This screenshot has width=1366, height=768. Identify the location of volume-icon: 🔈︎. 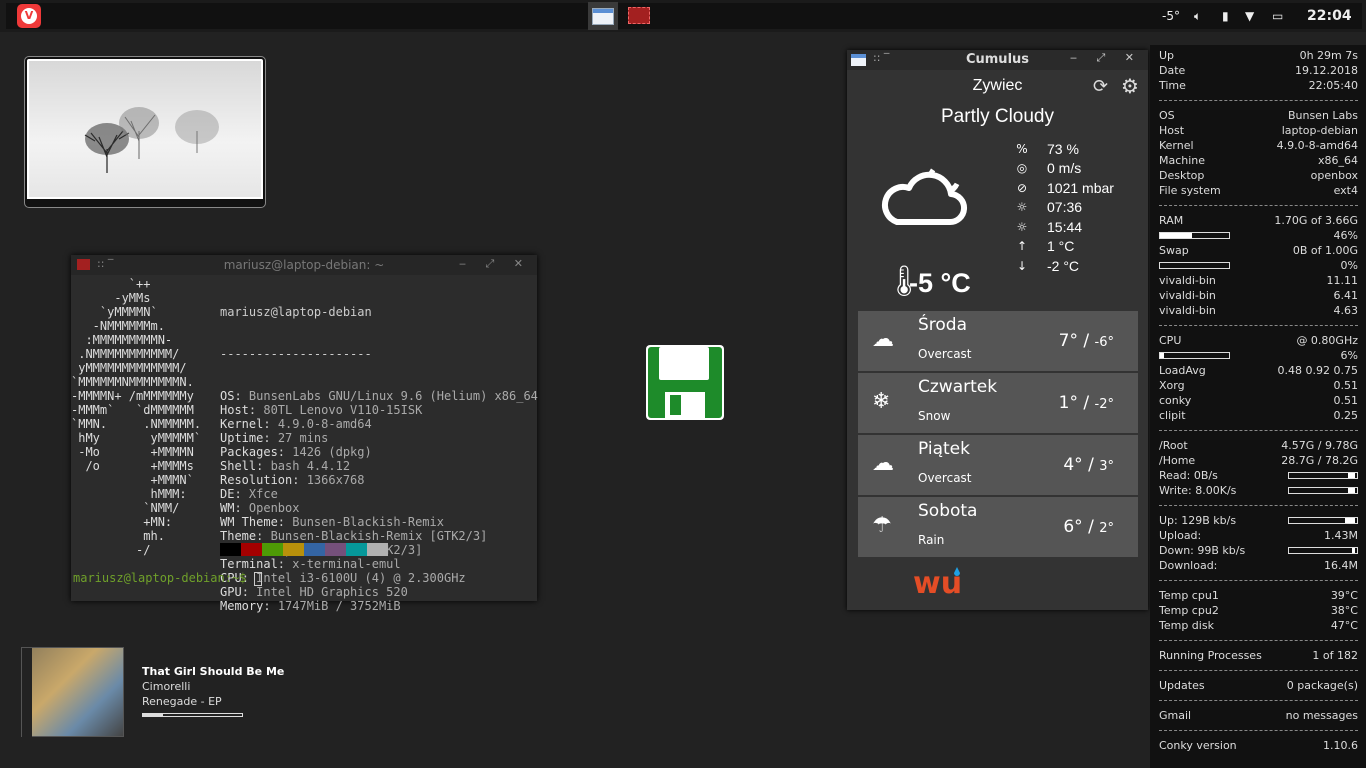
(1197, 16).